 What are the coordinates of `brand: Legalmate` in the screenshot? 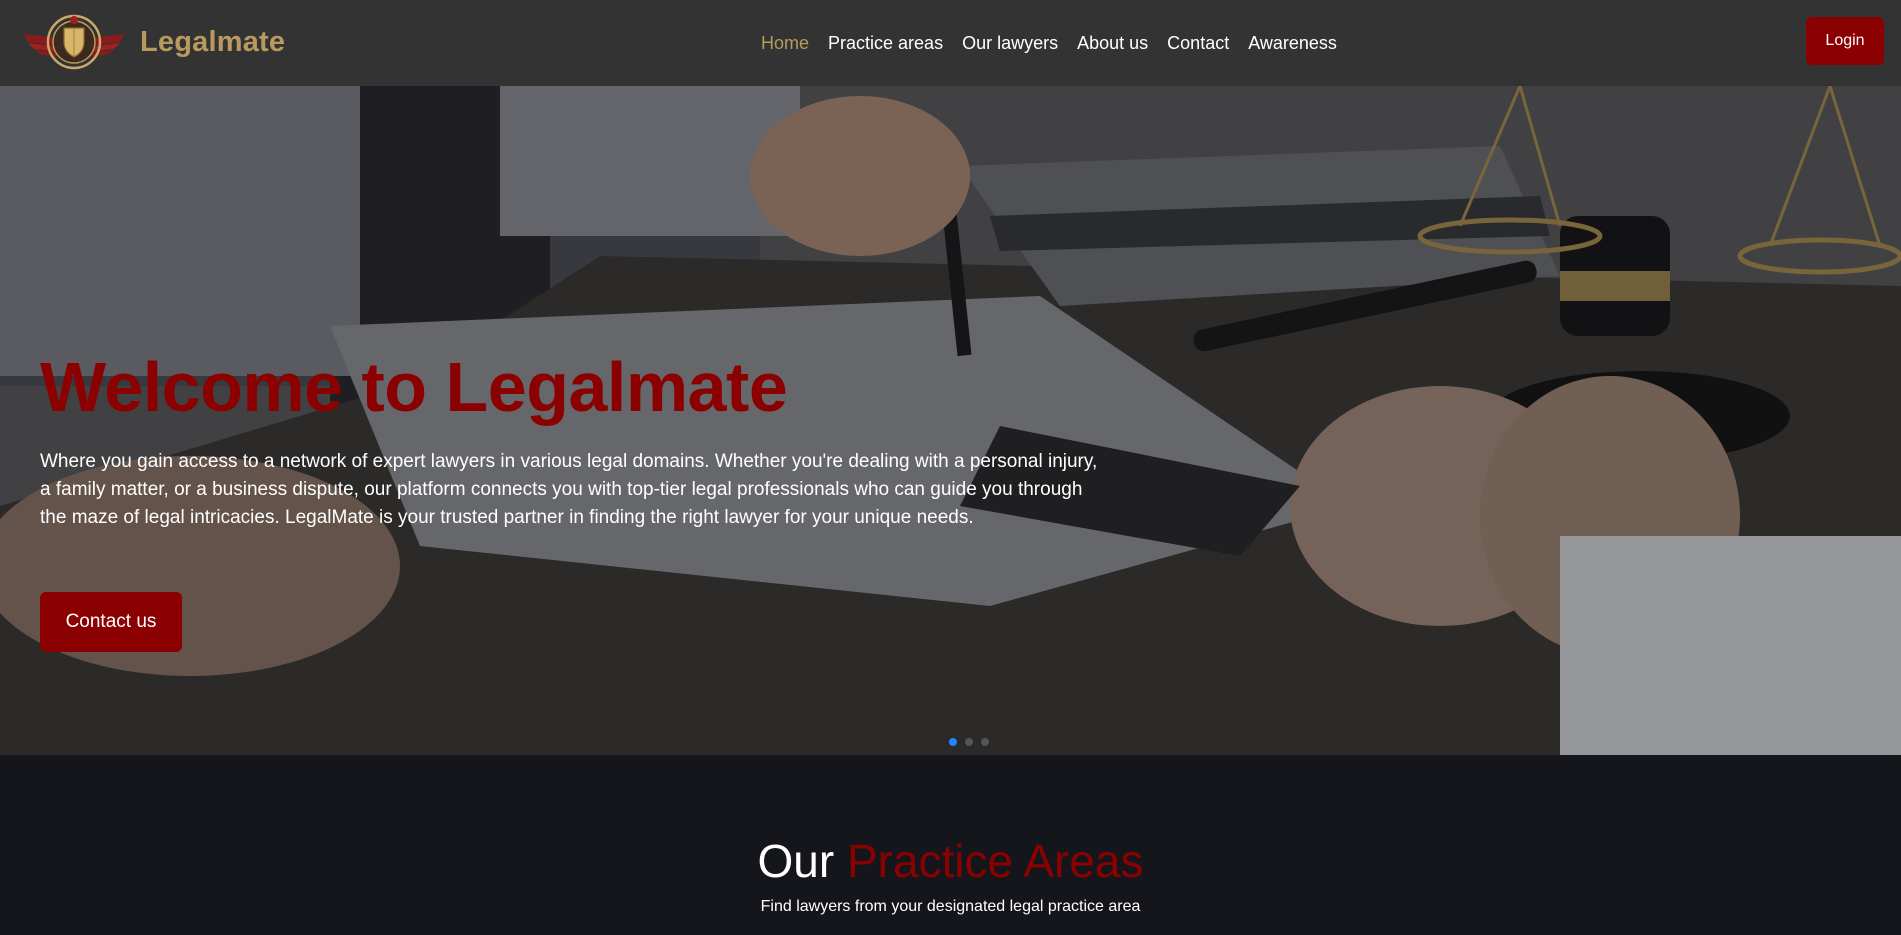 It's located at (153, 42).